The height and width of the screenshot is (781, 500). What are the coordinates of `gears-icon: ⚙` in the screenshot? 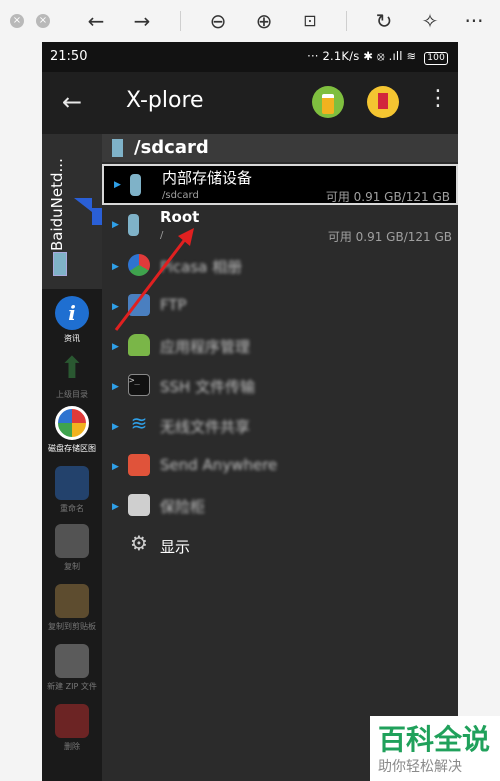 It's located at (139, 543).